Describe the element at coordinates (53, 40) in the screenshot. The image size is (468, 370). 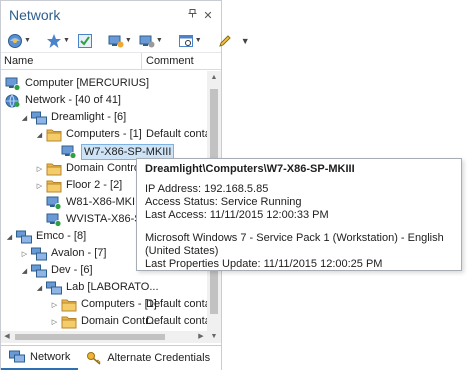
I see `star-icon` at that location.